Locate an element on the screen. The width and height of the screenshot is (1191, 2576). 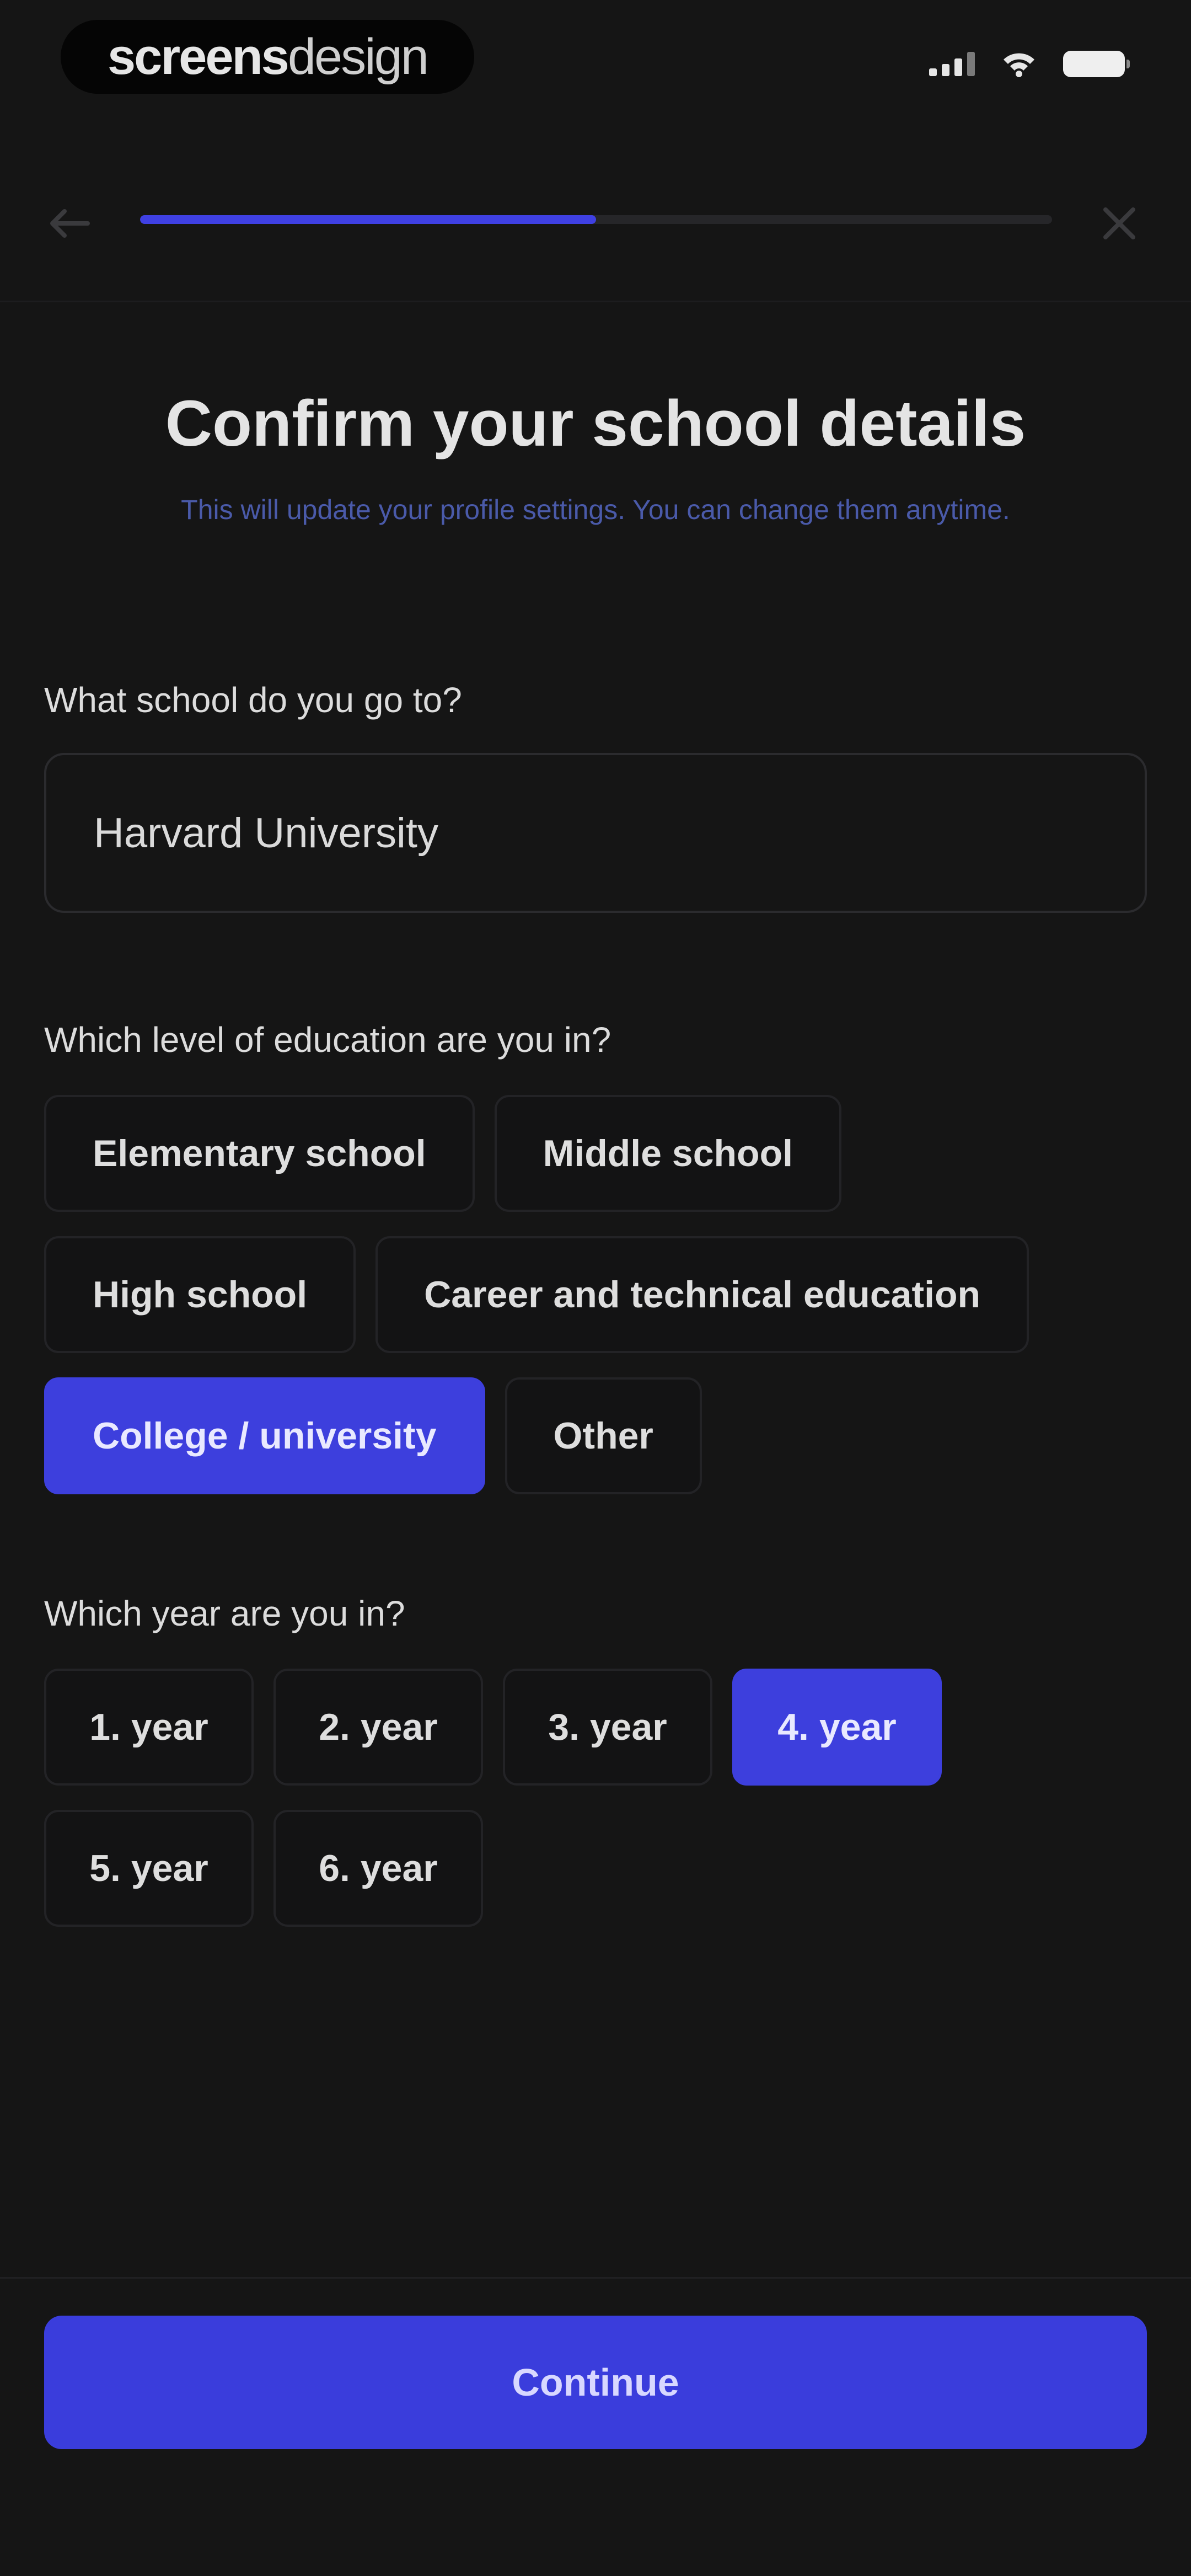
header-divider is located at coordinates (595, 301).